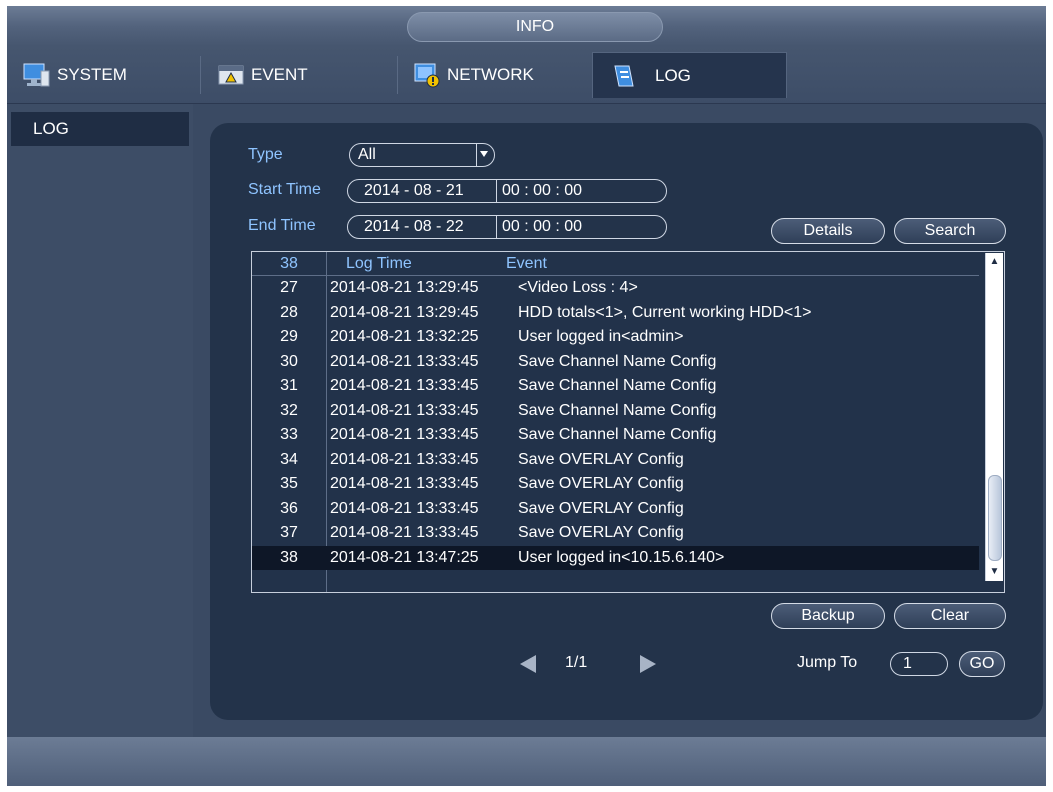  What do you see at coordinates (37, 75) in the screenshot?
I see `system-icon` at bounding box center [37, 75].